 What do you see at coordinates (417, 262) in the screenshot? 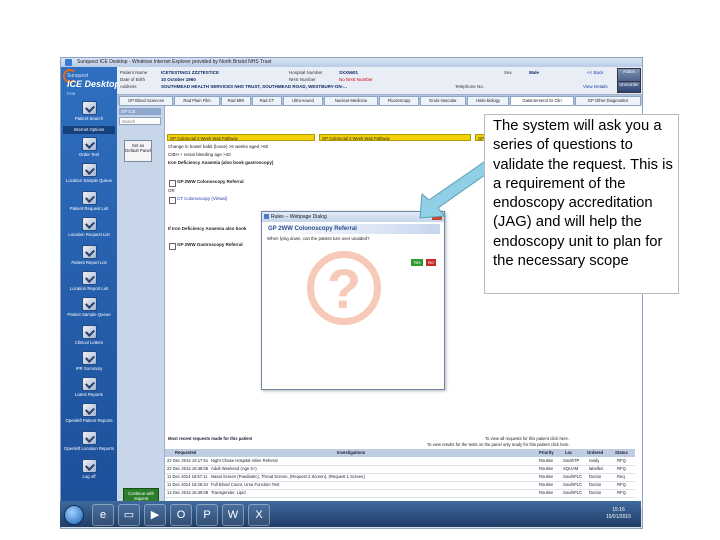
I see `yes-button: Yes` at bounding box center [417, 262].